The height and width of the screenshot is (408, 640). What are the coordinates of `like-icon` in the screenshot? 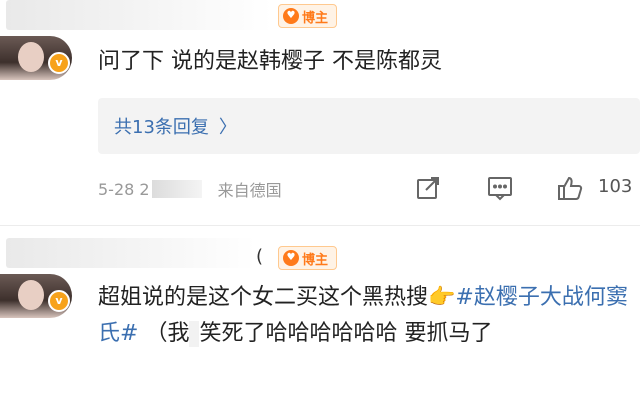 It's located at (570, 190).